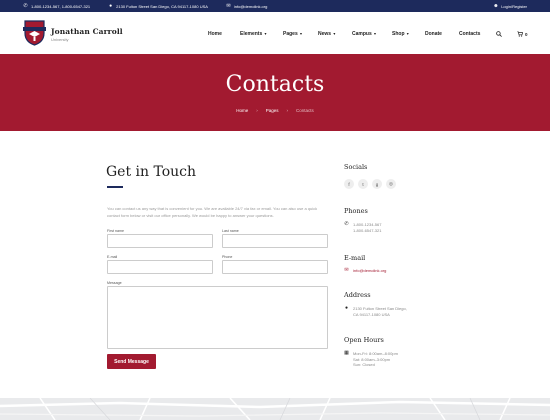 Image resolution: width=550 pixels, height=420 pixels. What do you see at coordinates (217, 317) in the screenshot?
I see `message-textarea` at bounding box center [217, 317].